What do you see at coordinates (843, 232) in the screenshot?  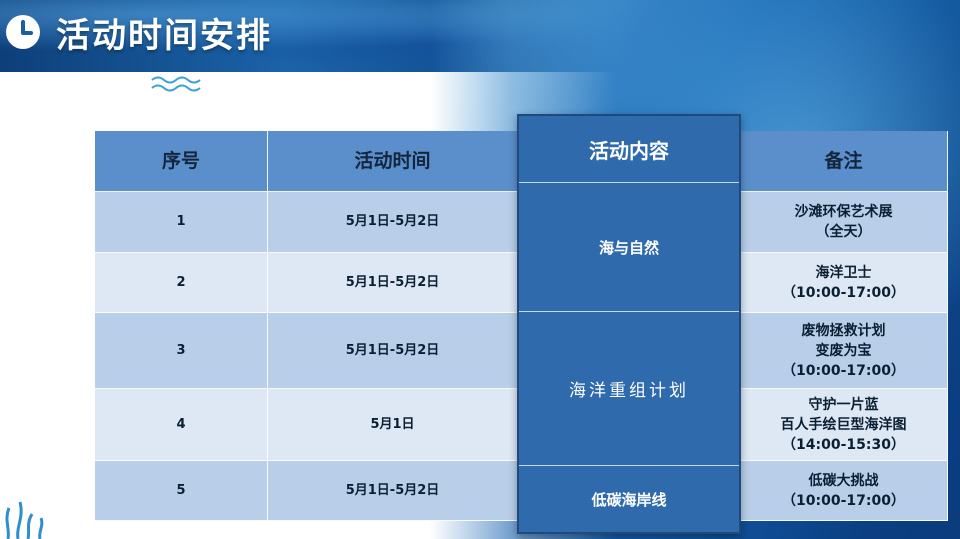 I see `note-line: （全天）` at bounding box center [843, 232].